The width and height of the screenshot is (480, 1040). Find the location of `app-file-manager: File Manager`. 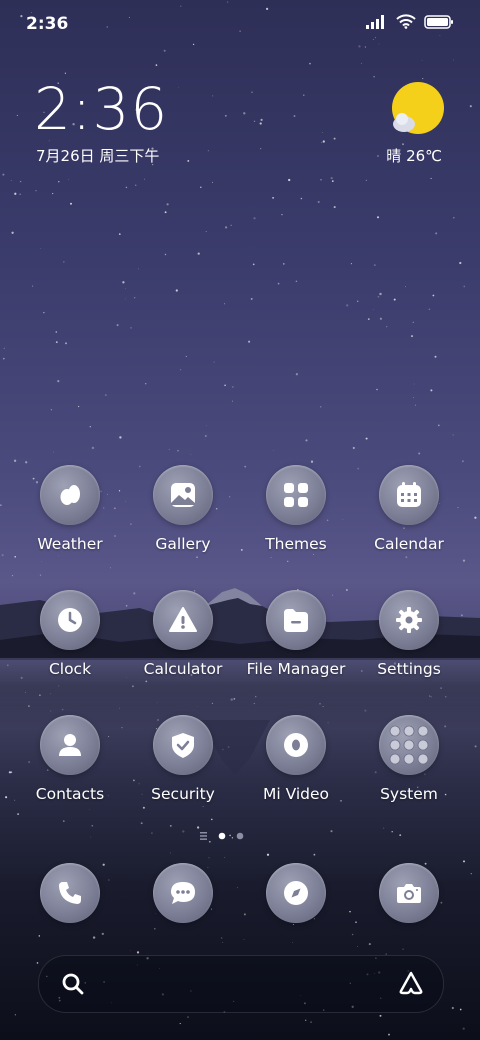

app-file-manager: File Manager is located at coordinates (296, 634).